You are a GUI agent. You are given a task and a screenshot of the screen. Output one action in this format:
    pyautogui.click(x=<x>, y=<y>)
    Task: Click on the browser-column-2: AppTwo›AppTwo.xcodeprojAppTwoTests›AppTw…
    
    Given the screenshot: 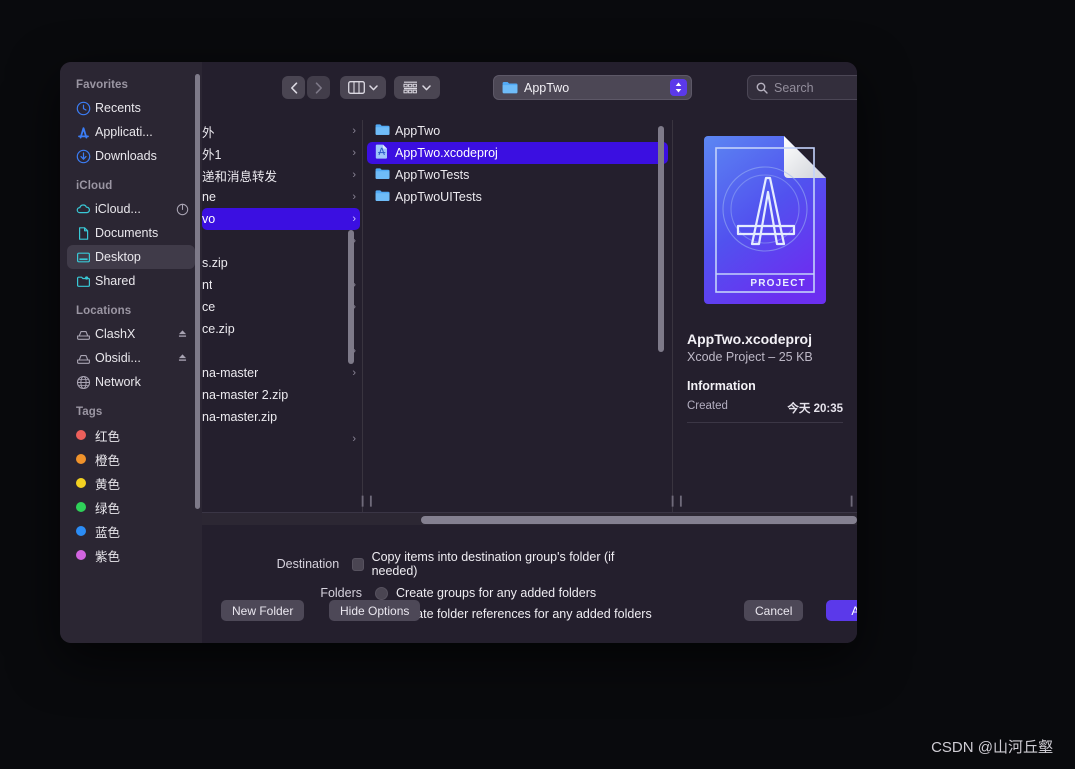 What is the action you would take?
    pyautogui.click(x=518, y=316)
    